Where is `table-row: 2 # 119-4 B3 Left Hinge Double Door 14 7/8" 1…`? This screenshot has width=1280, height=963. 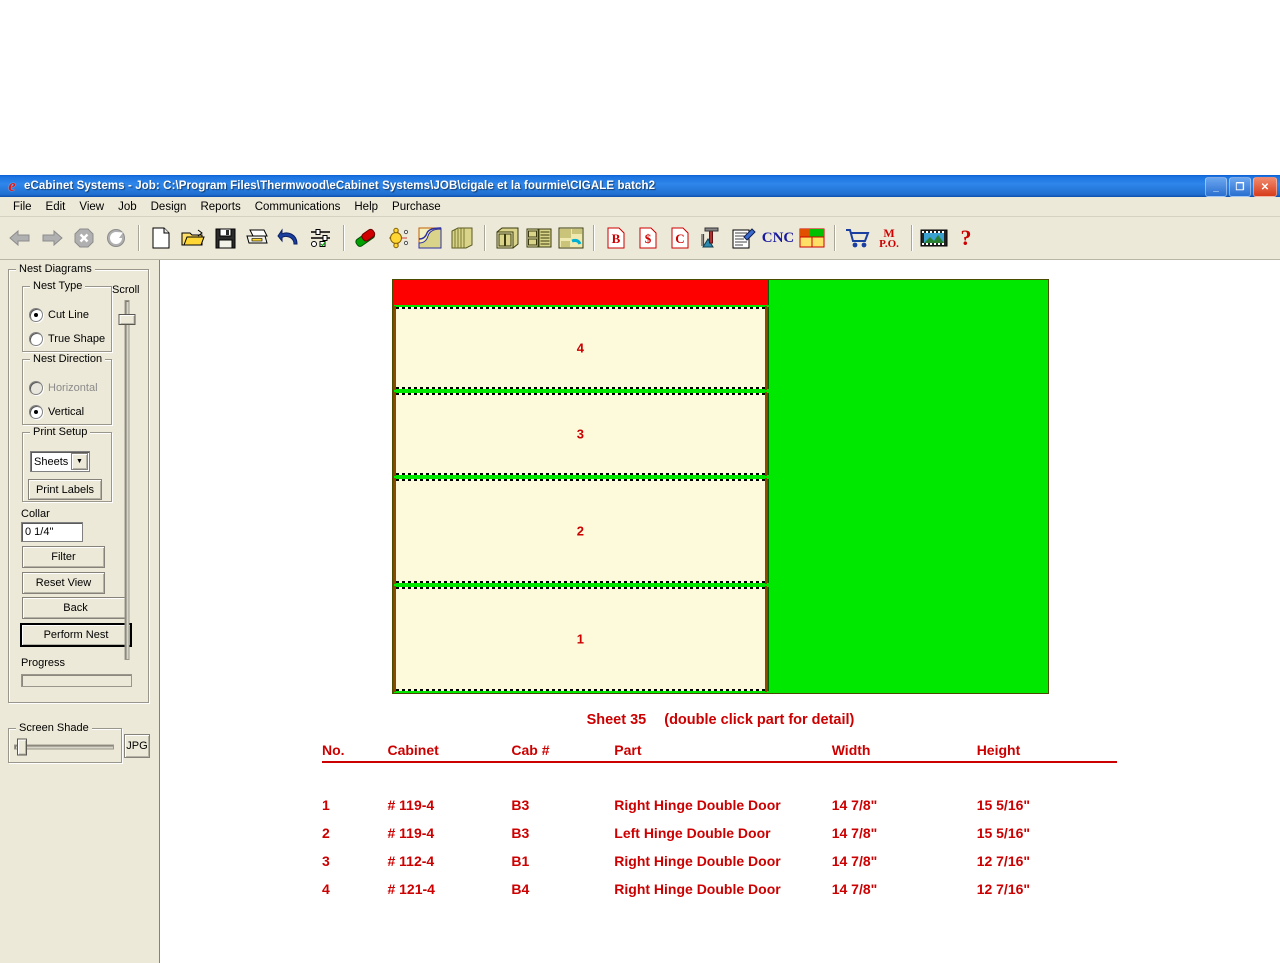 table-row: 2 # 119-4 B3 Left Hinge Double Door 14 7/8" 1… is located at coordinates (719, 833).